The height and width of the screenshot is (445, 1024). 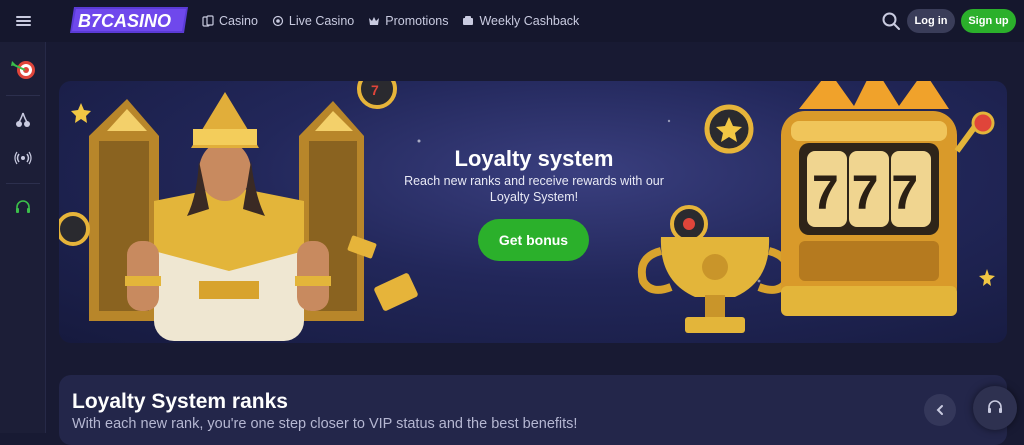 I want to click on carousel-prev-button, so click(x=940, y=410).